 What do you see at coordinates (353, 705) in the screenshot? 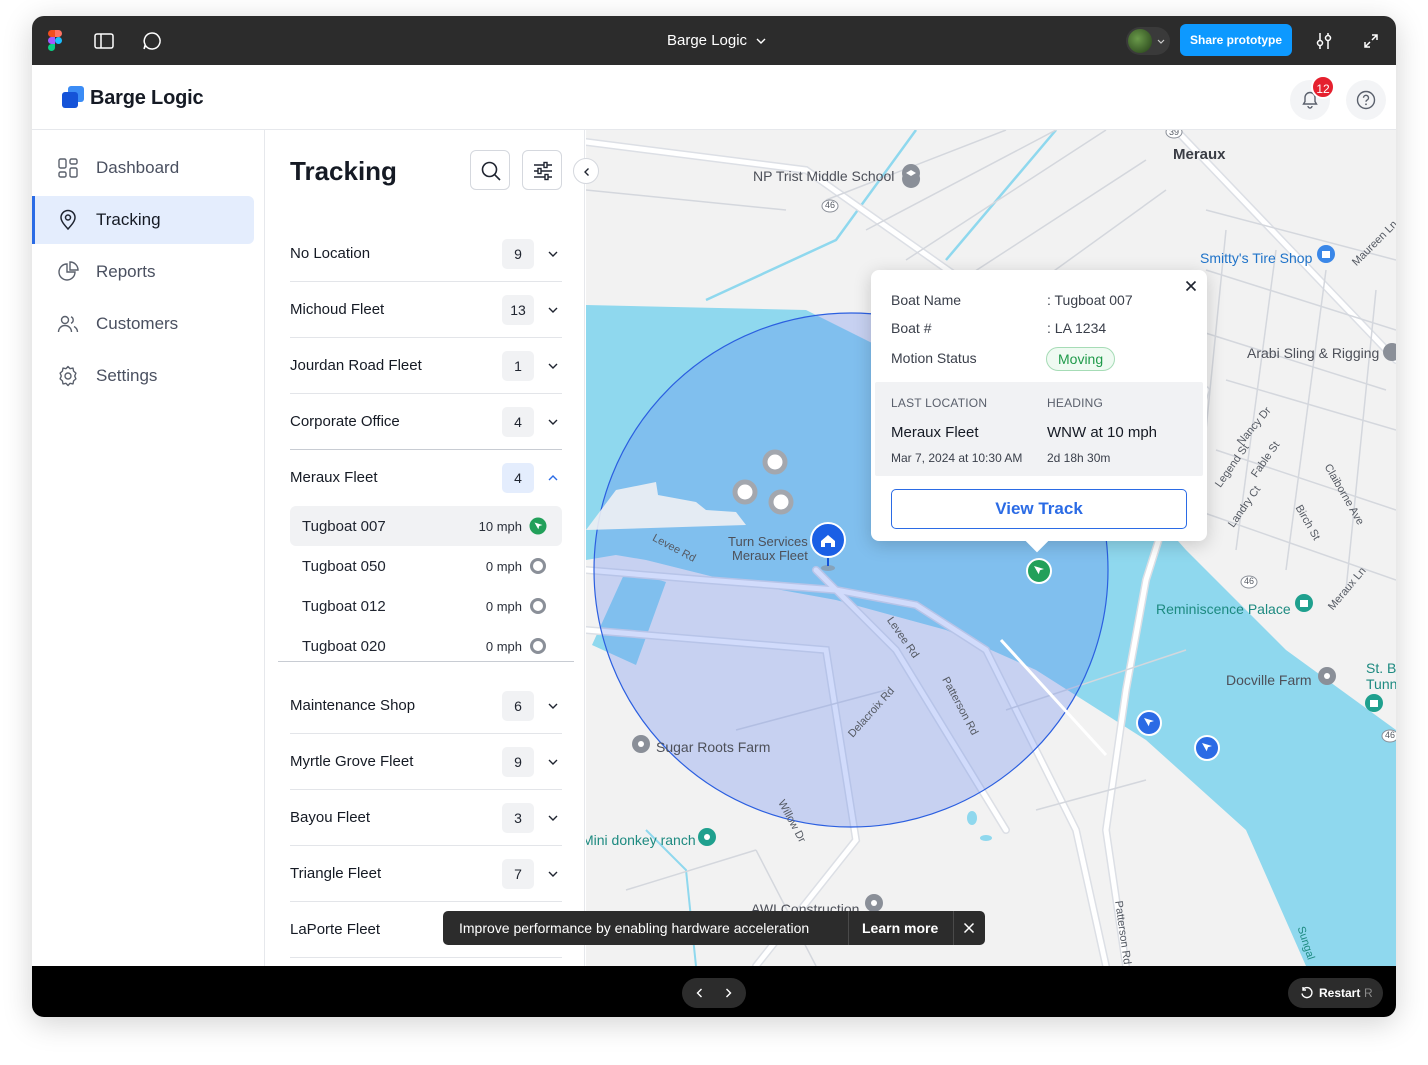
I see `fleet-group-label: Maintenance Shop` at bounding box center [353, 705].